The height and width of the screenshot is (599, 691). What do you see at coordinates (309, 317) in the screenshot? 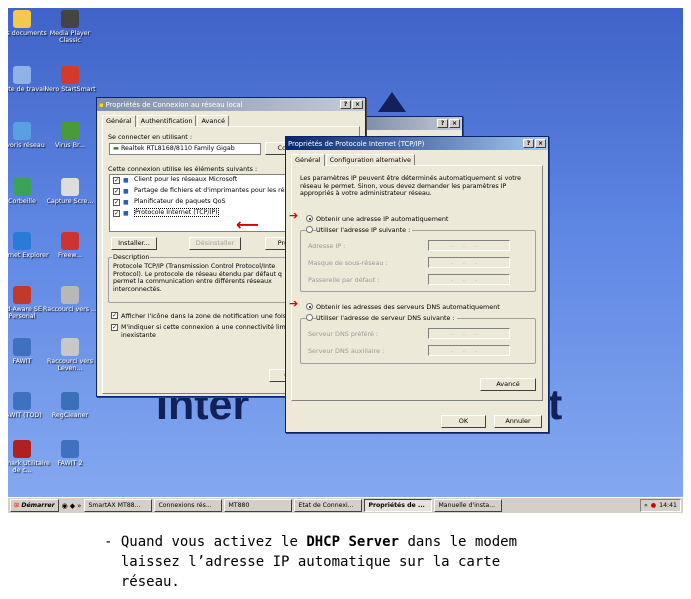
I see `manual-dns-radio` at bounding box center [309, 317].